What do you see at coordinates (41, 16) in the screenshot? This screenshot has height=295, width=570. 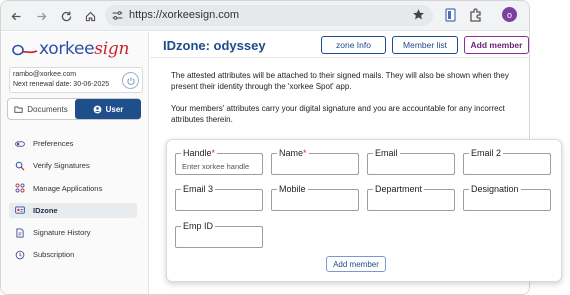 I see `forward-icon` at bounding box center [41, 16].